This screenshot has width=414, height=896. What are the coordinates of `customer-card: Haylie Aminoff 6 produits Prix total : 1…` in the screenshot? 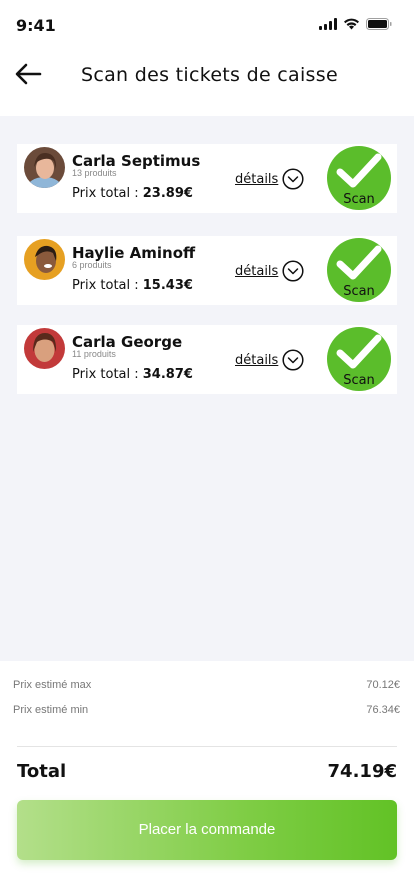 It's located at (207, 270).